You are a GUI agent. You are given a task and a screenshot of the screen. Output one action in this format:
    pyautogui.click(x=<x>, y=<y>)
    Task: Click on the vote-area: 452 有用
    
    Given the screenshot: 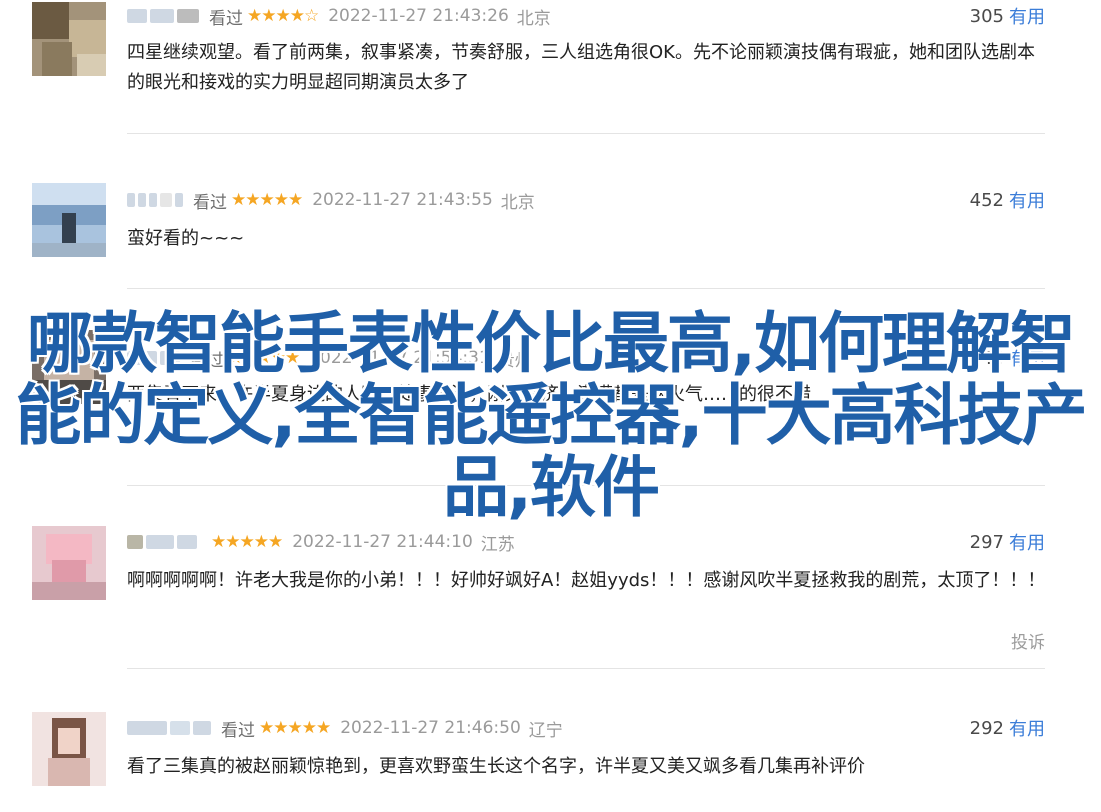 What is the action you would take?
    pyautogui.click(x=1007, y=200)
    